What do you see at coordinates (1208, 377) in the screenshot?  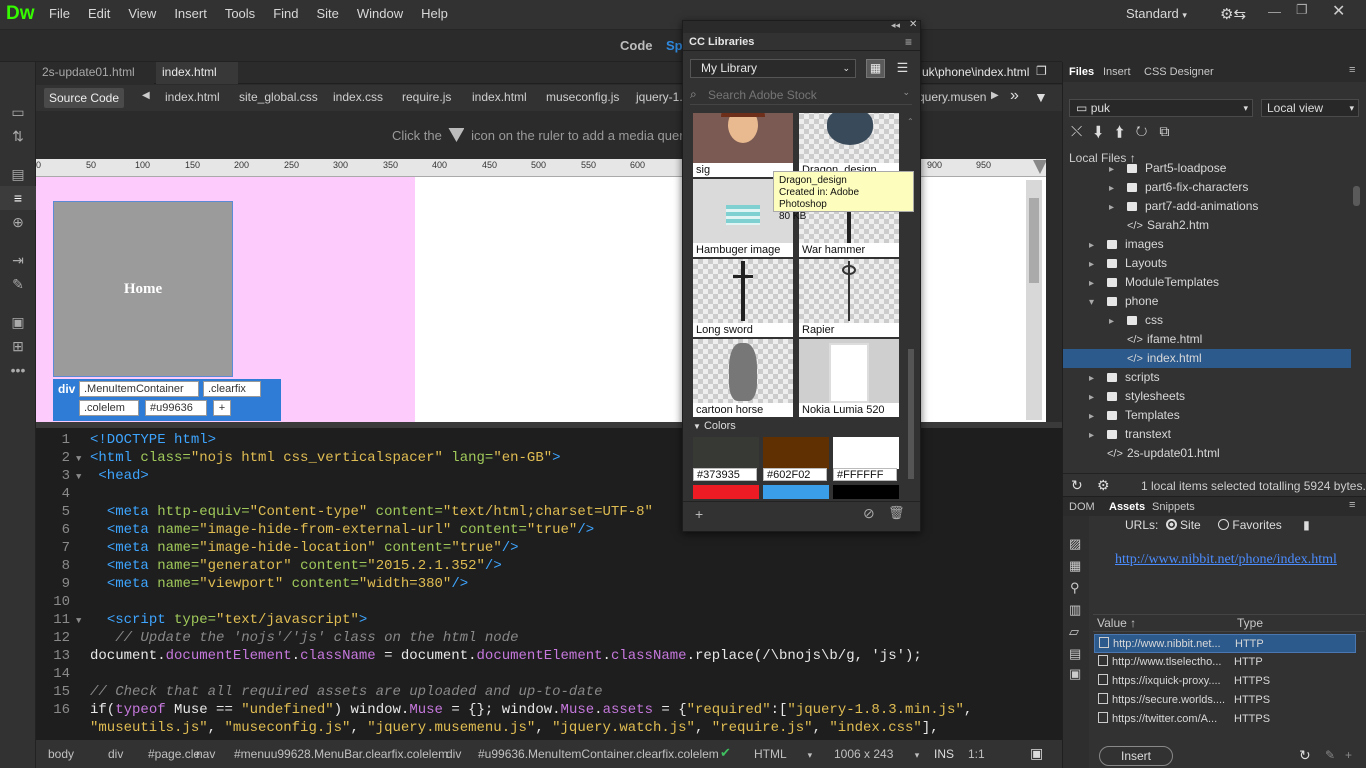 I see `tree-item-folder: ▸ scripts` at bounding box center [1208, 377].